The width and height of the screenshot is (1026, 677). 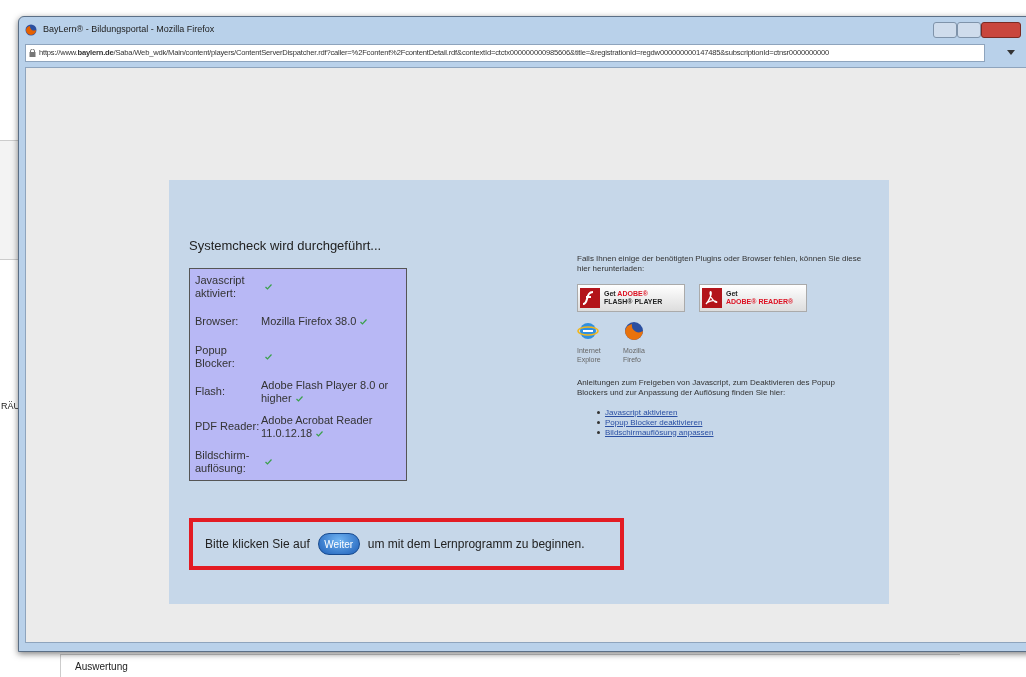 What do you see at coordinates (338, 544) in the screenshot?
I see `weiter-button: Weiter` at bounding box center [338, 544].